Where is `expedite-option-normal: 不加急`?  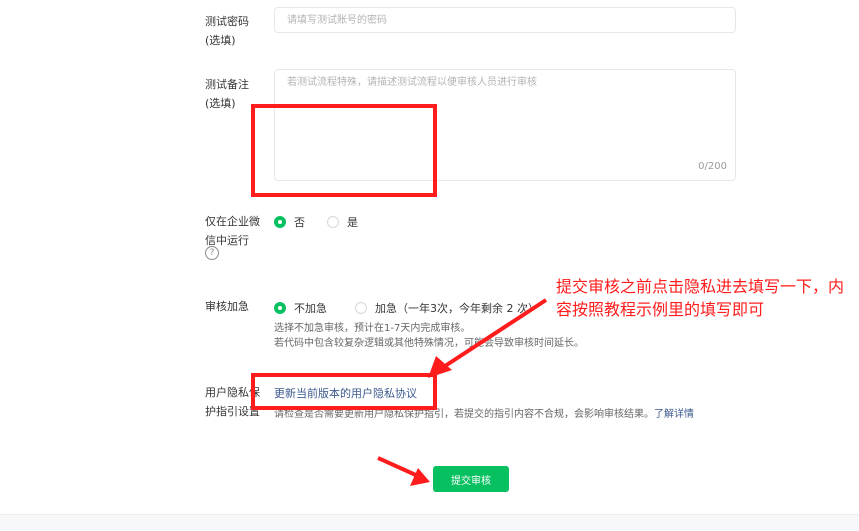
expedite-option-normal: 不加急 is located at coordinates (300, 308).